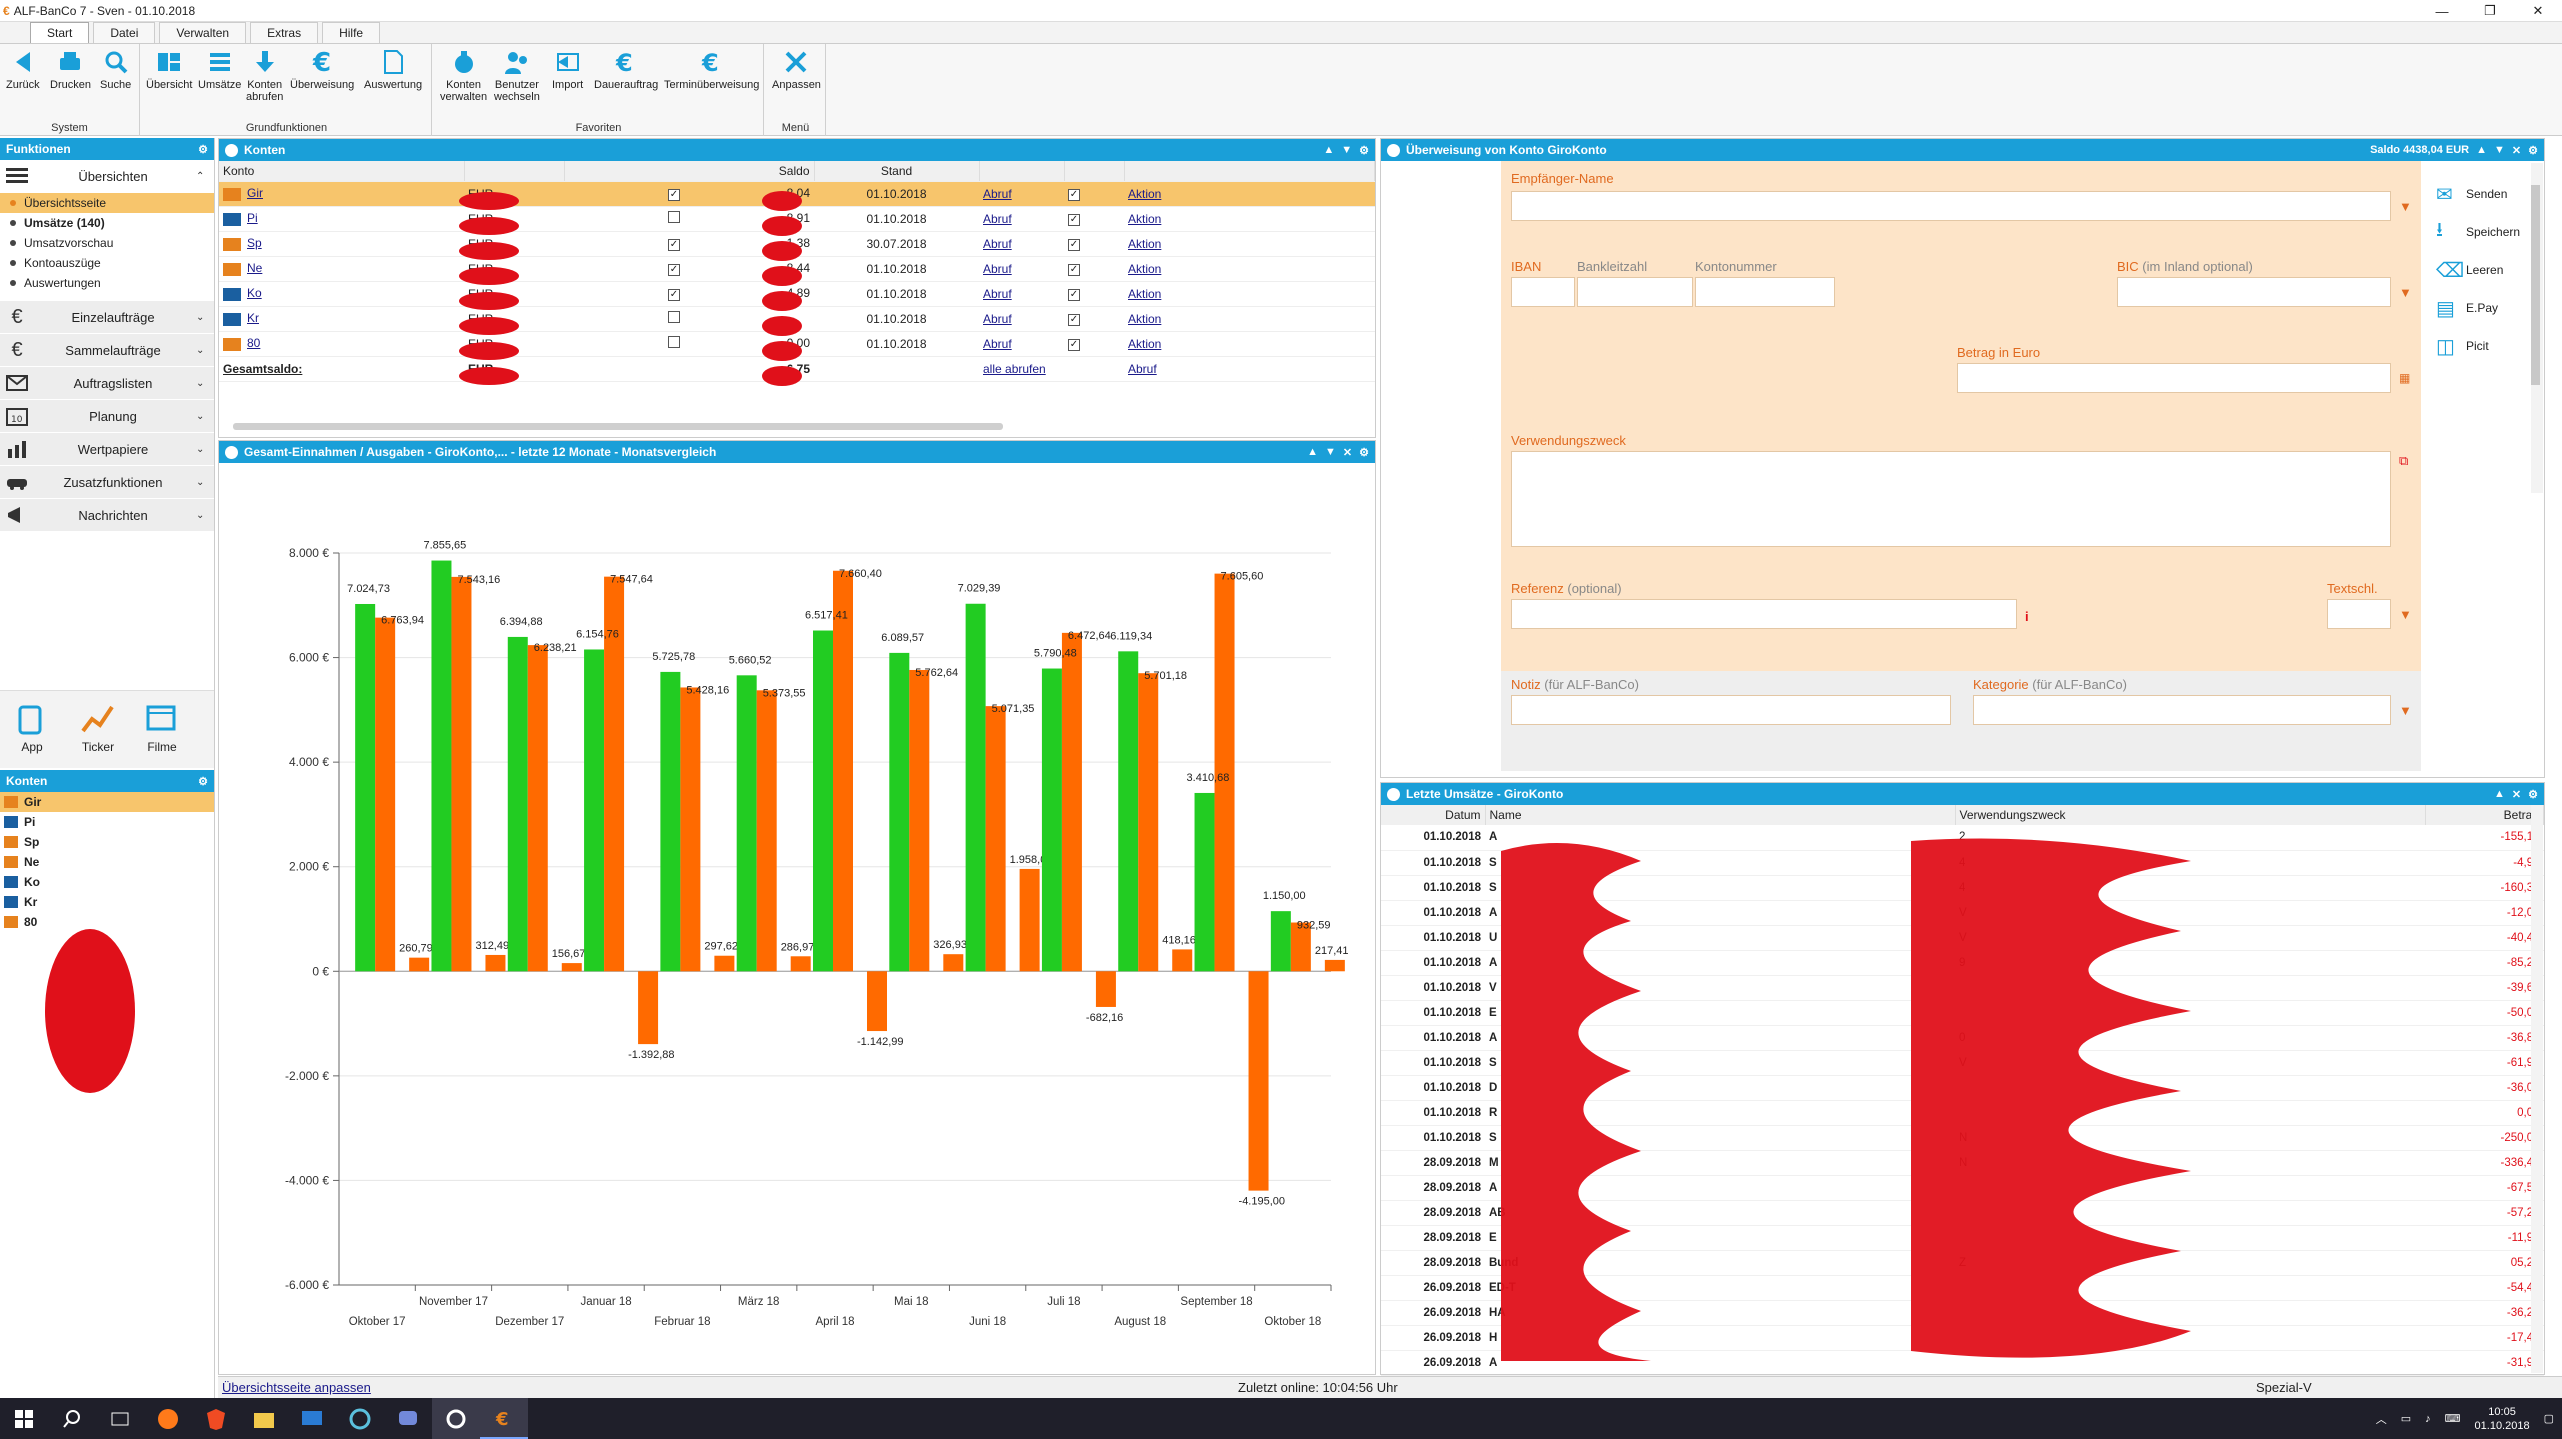 The image size is (2562, 1439). What do you see at coordinates (107, 482) in the screenshot?
I see `nav-group-zusatzfunktionen: Zusatzfunktionen ⌄` at bounding box center [107, 482].